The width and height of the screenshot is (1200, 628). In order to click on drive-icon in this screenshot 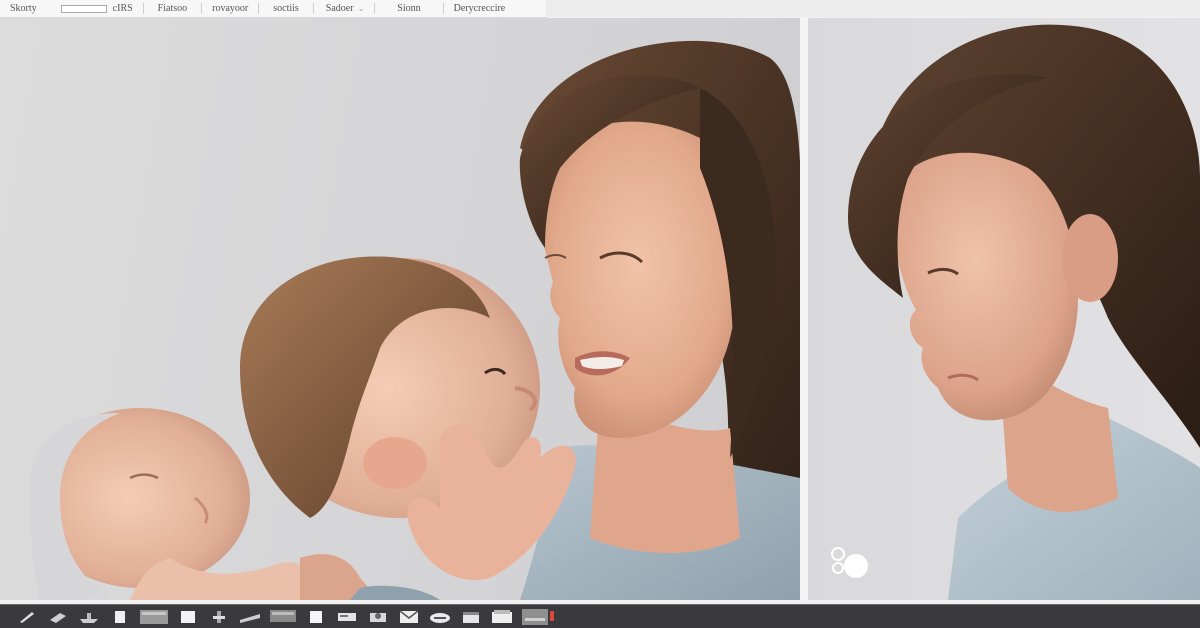, I will do `click(347, 617)`.